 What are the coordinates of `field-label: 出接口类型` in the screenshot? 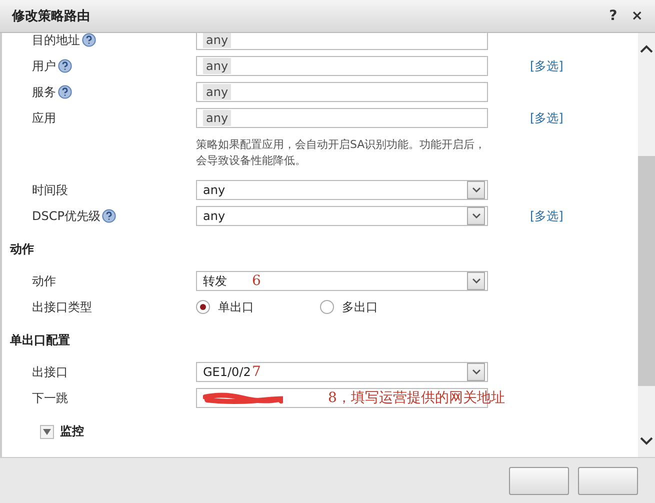 It's located at (62, 307).